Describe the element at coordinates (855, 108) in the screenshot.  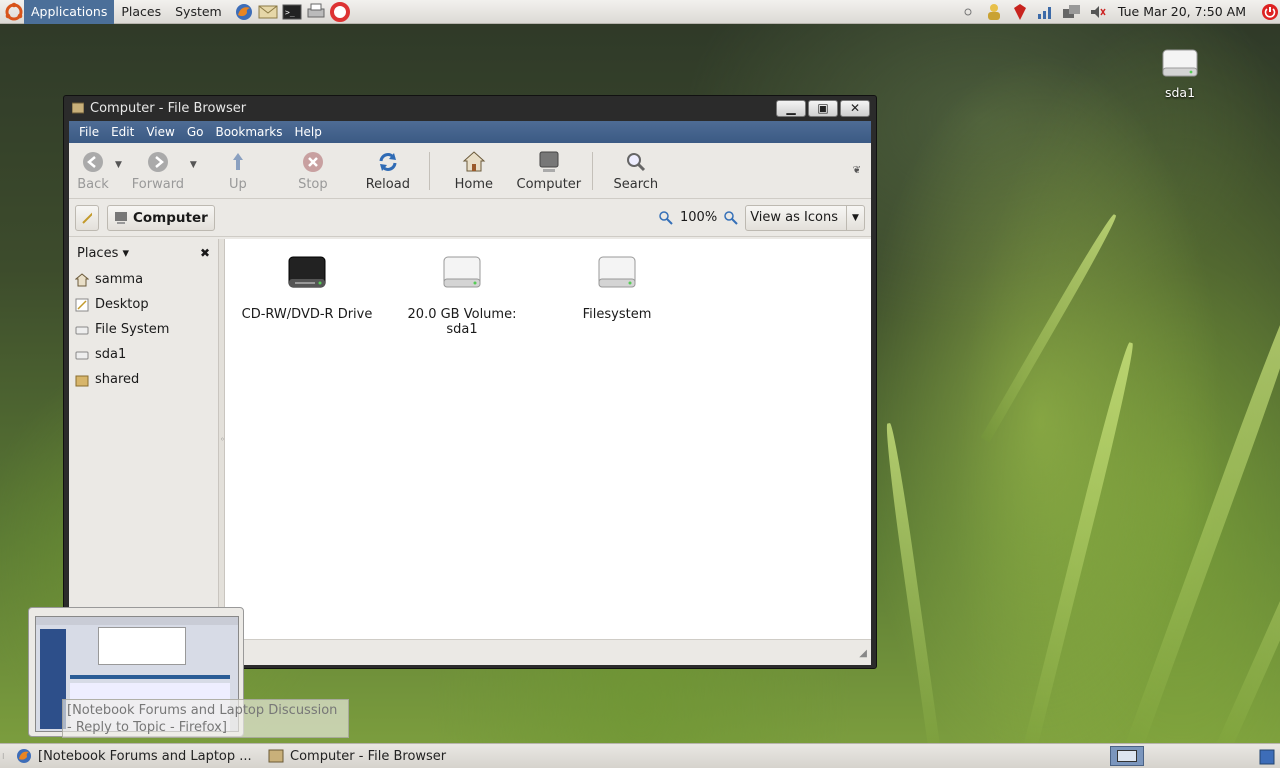
I see `close-button: ✕` at that location.